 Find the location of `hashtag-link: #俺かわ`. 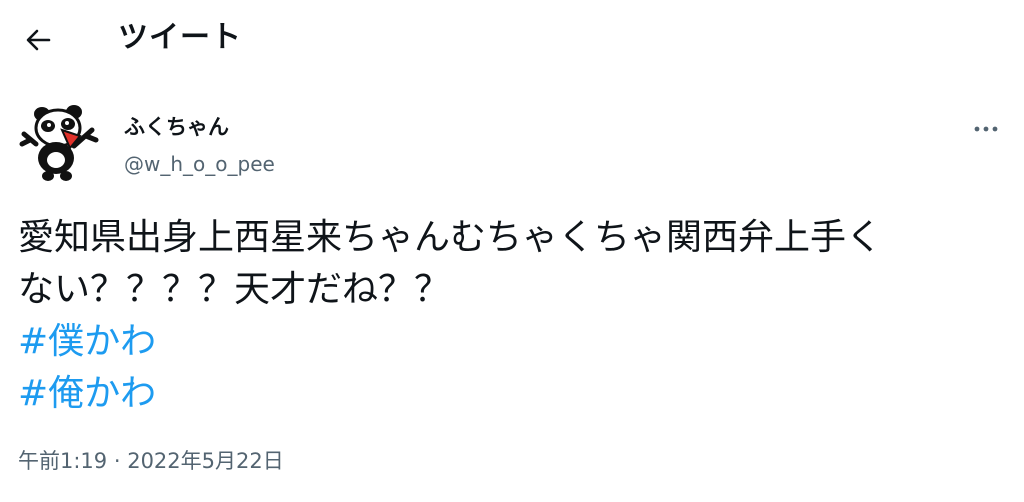

hashtag-link: #俺かわ is located at coordinates (513, 394).